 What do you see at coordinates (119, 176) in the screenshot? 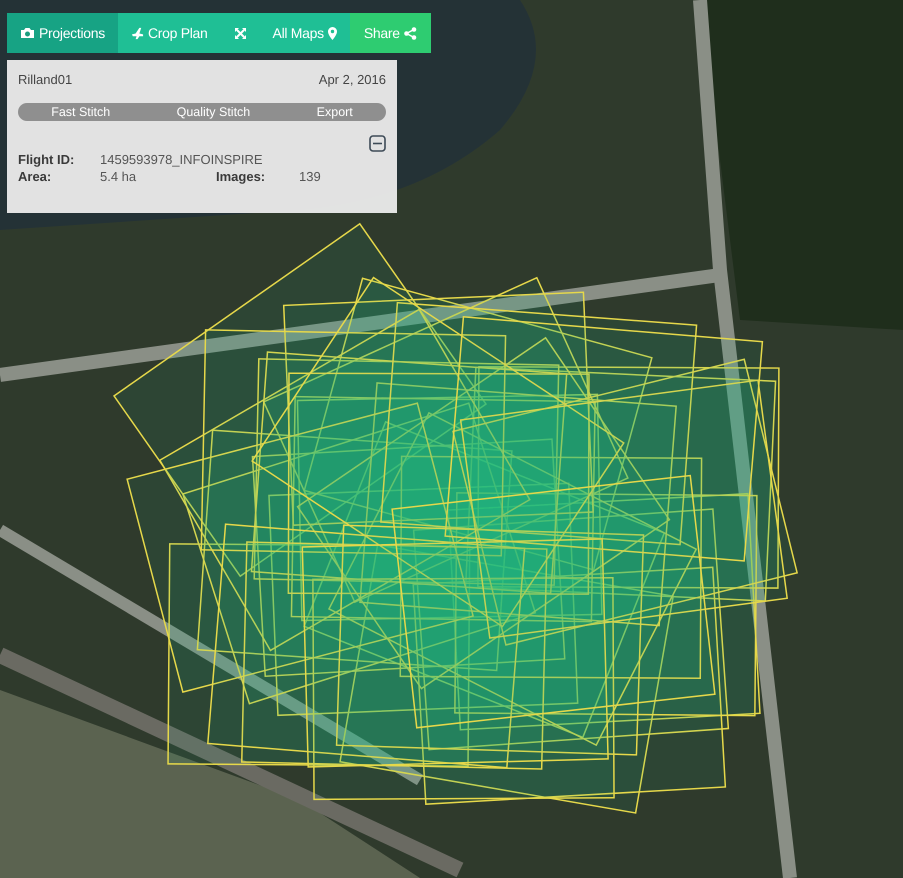
I see `detail-value: 5.4 ha` at bounding box center [119, 176].